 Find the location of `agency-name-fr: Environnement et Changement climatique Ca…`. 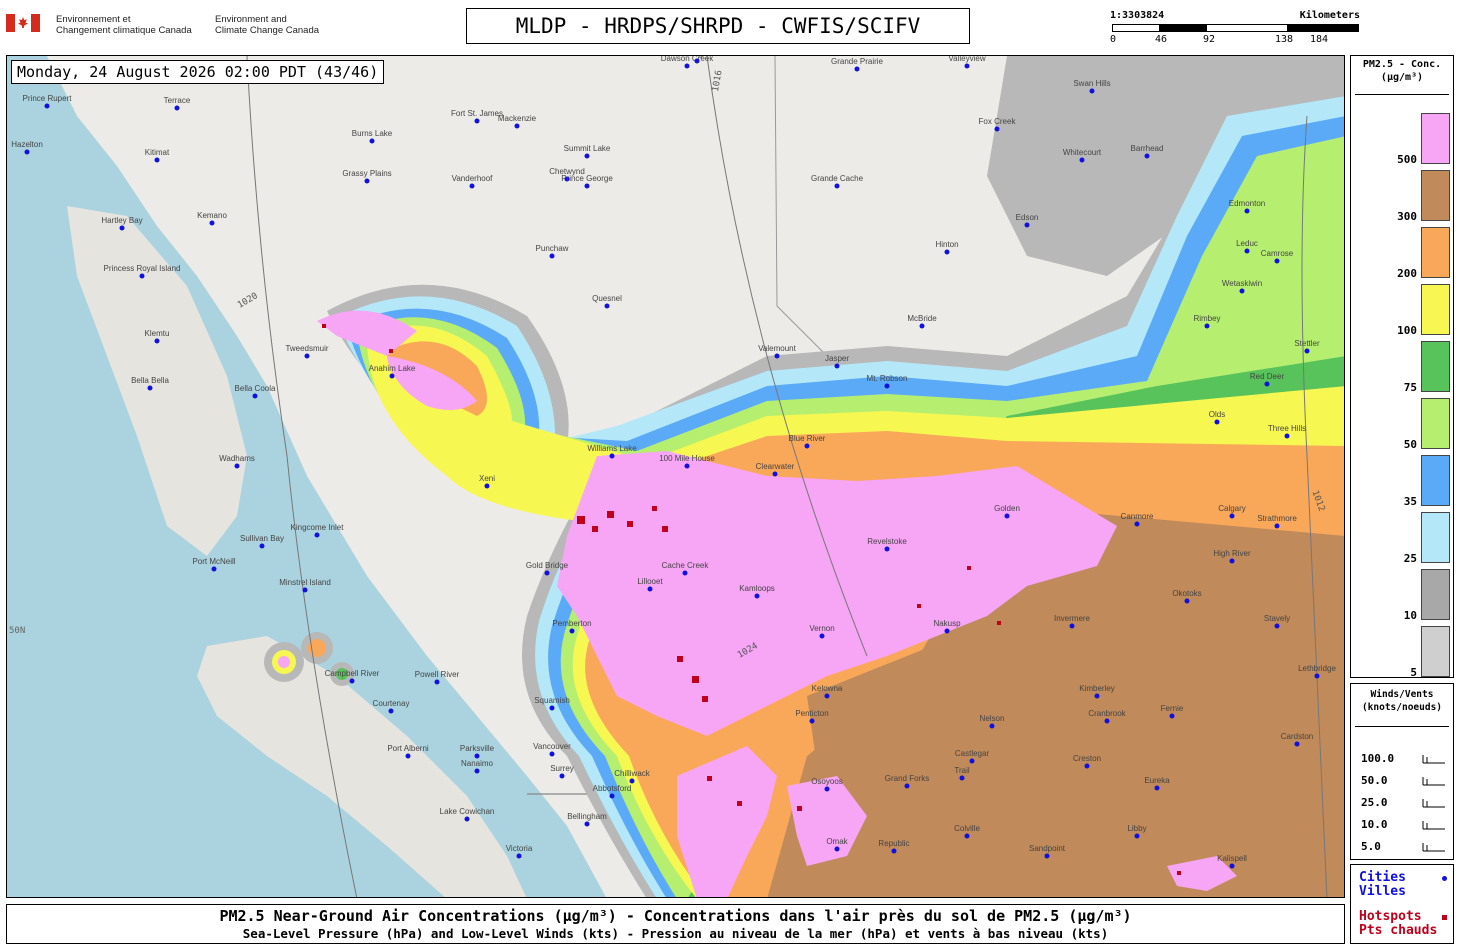

agency-name-fr: Environnement et Changement climatique Ca… is located at coordinates (124, 25).